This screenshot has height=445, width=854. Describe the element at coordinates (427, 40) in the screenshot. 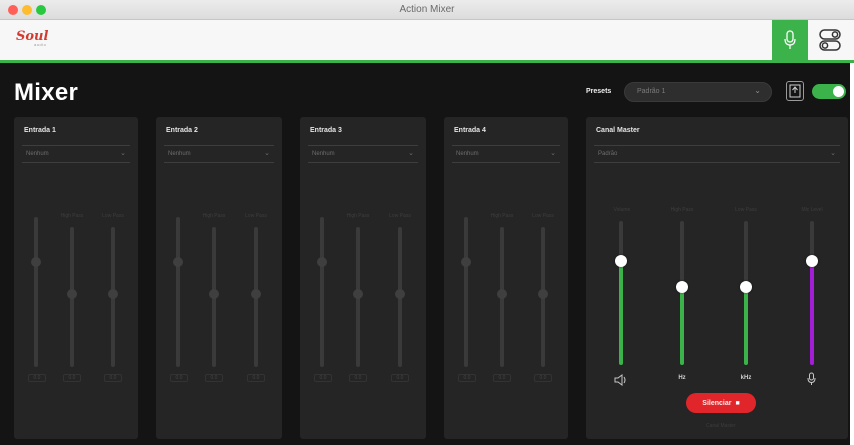

I see `app-header: Soul audio` at that location.